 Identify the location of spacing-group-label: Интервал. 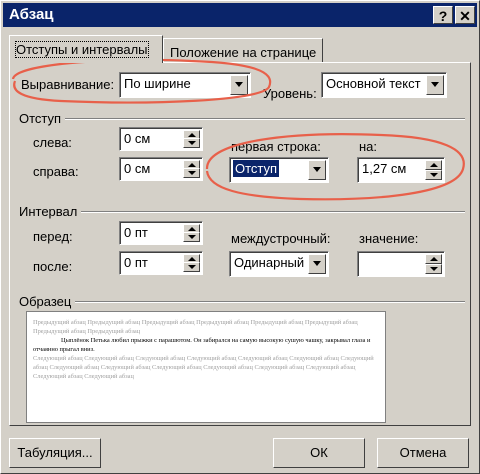
(50, 211).